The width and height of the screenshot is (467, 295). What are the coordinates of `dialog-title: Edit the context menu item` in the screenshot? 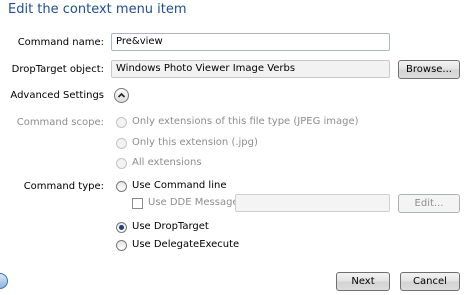 It's located at (97, 9).